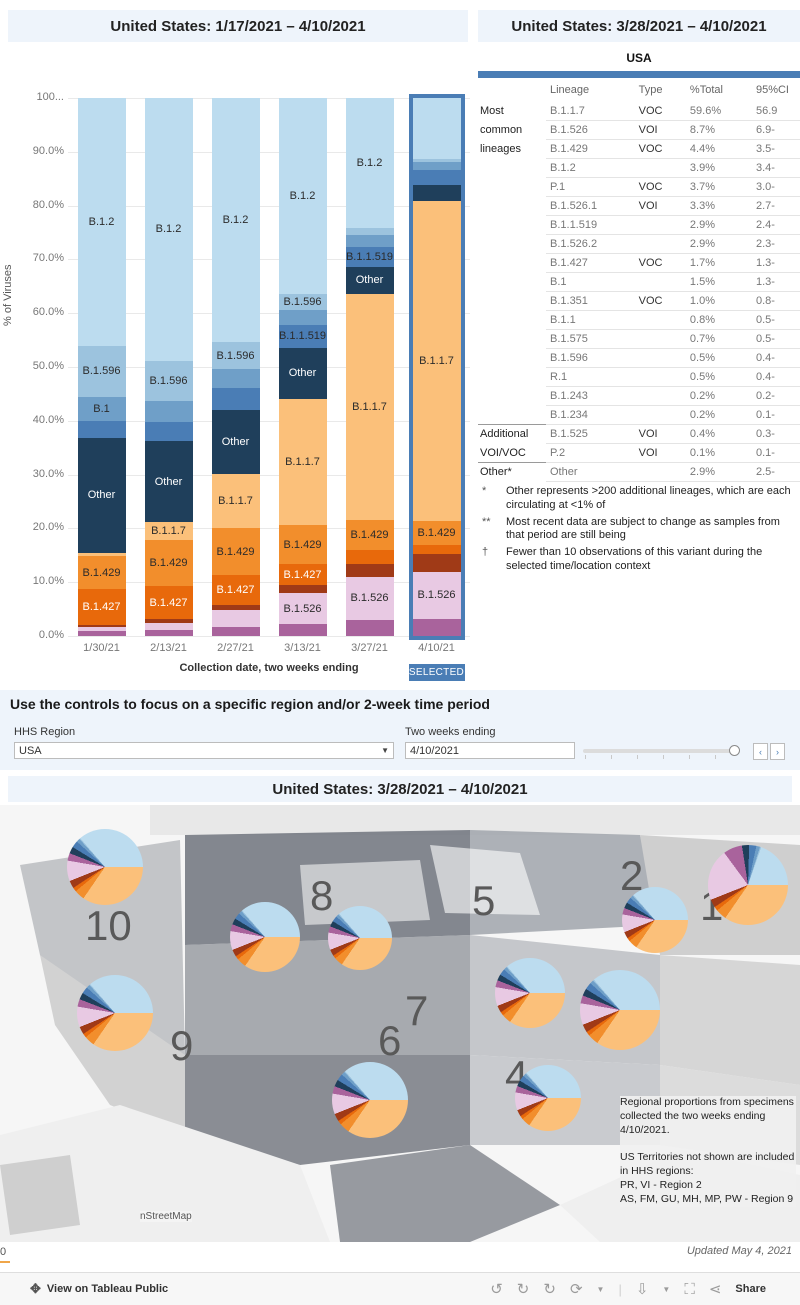  Describe the element at coordinates (715, 1289) in the screenshot. I see `share-icon: ⋖` at that location.